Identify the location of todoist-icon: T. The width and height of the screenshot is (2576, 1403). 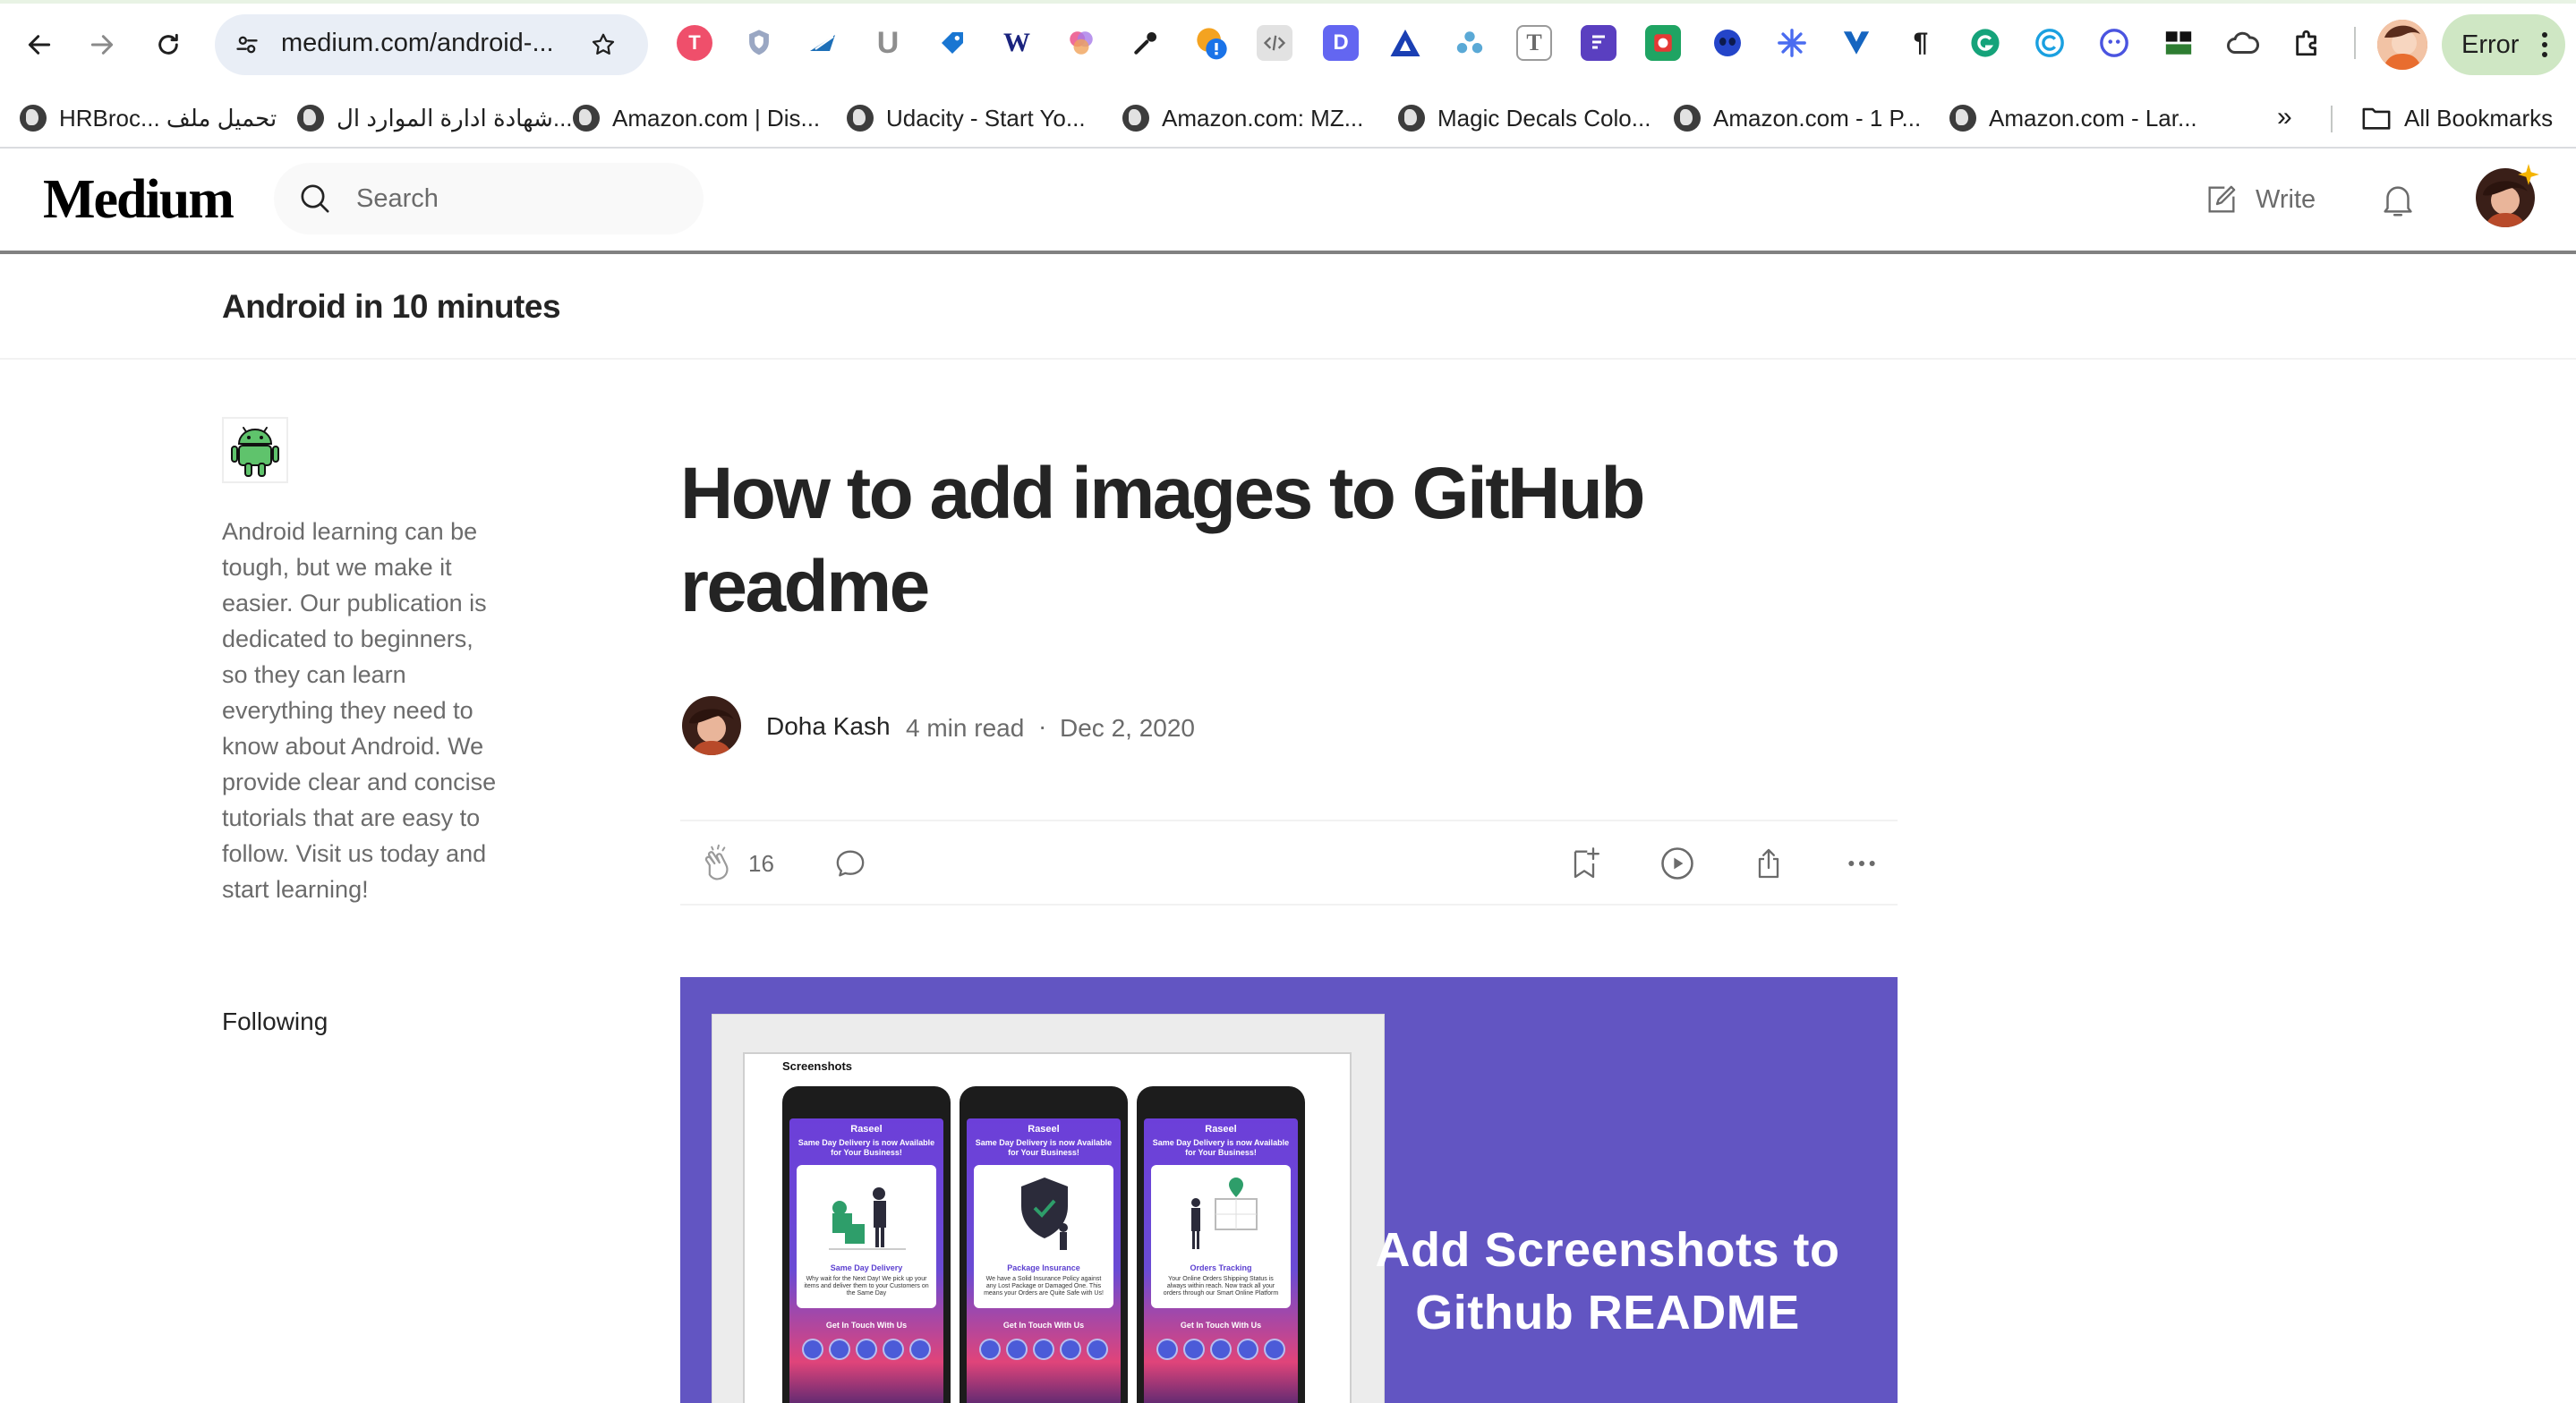
(694, 43).